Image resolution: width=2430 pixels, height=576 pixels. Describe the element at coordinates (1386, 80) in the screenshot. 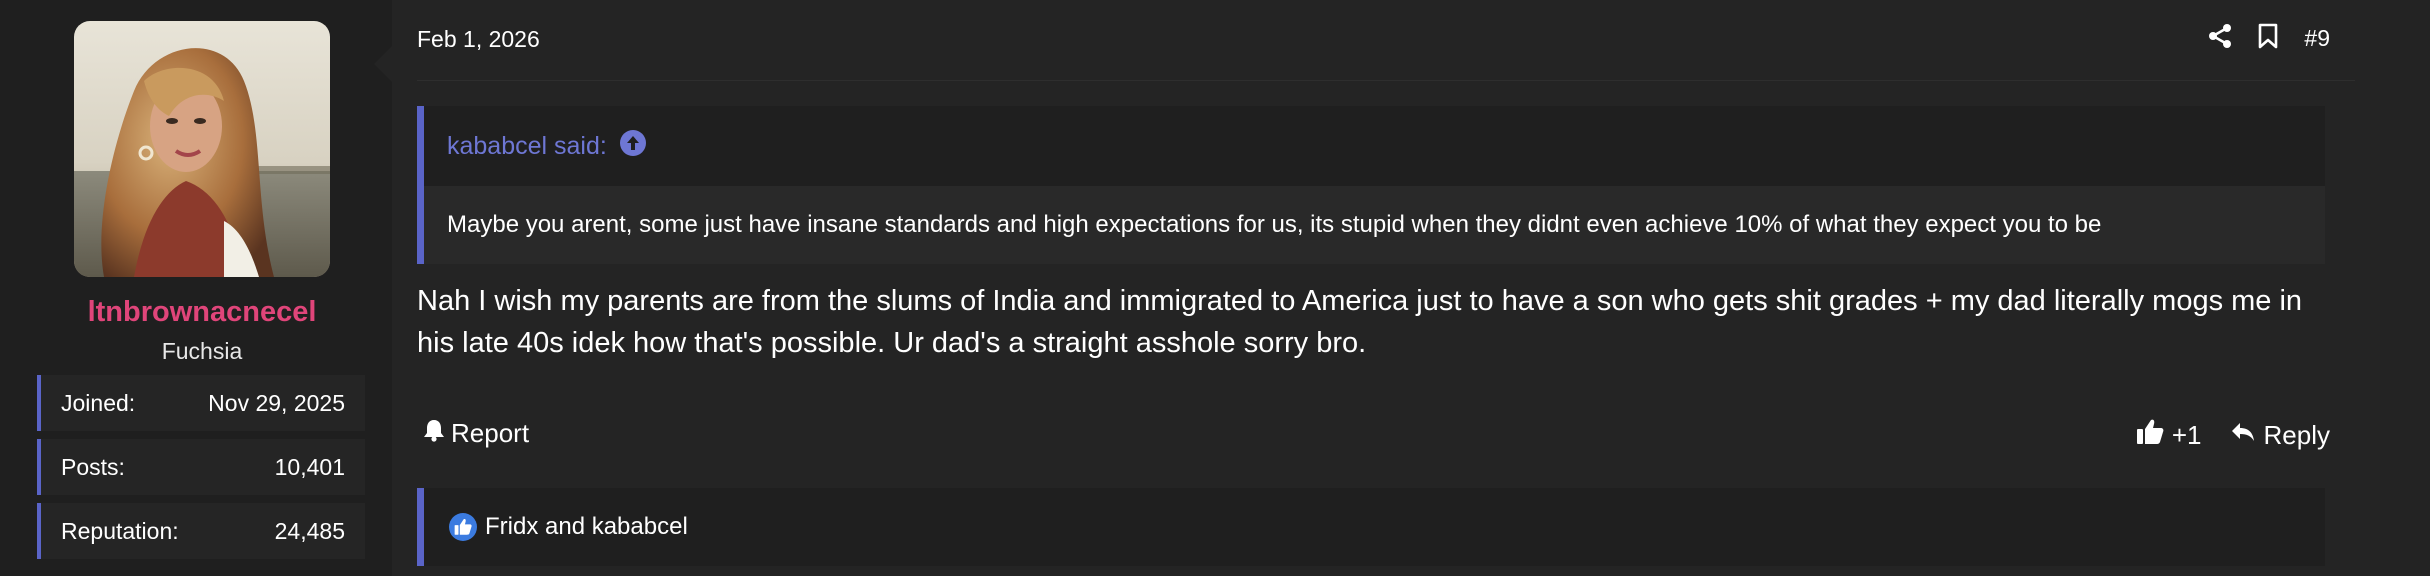

I see `header-divider` at that location.